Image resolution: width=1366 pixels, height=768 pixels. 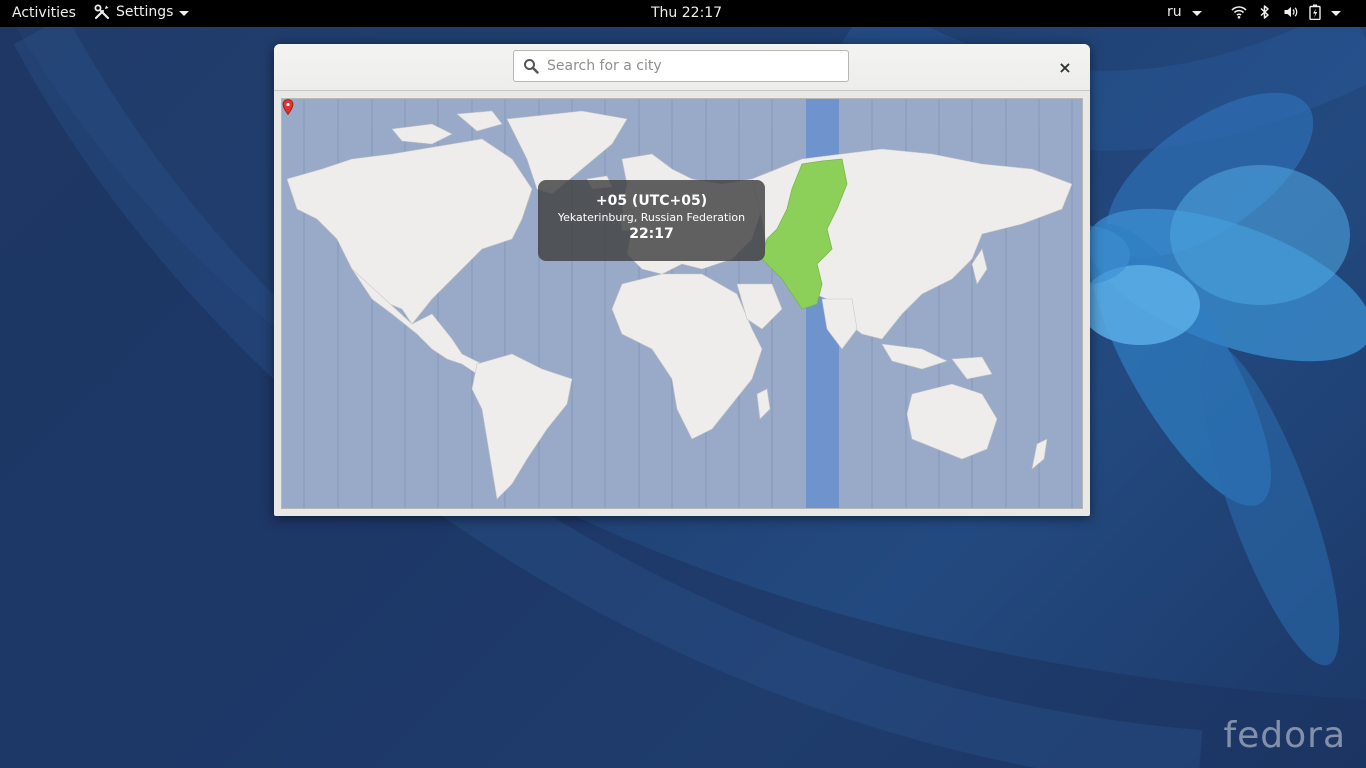 I want to click on fedora-logo: fedora, so click(x=1284, y=735).